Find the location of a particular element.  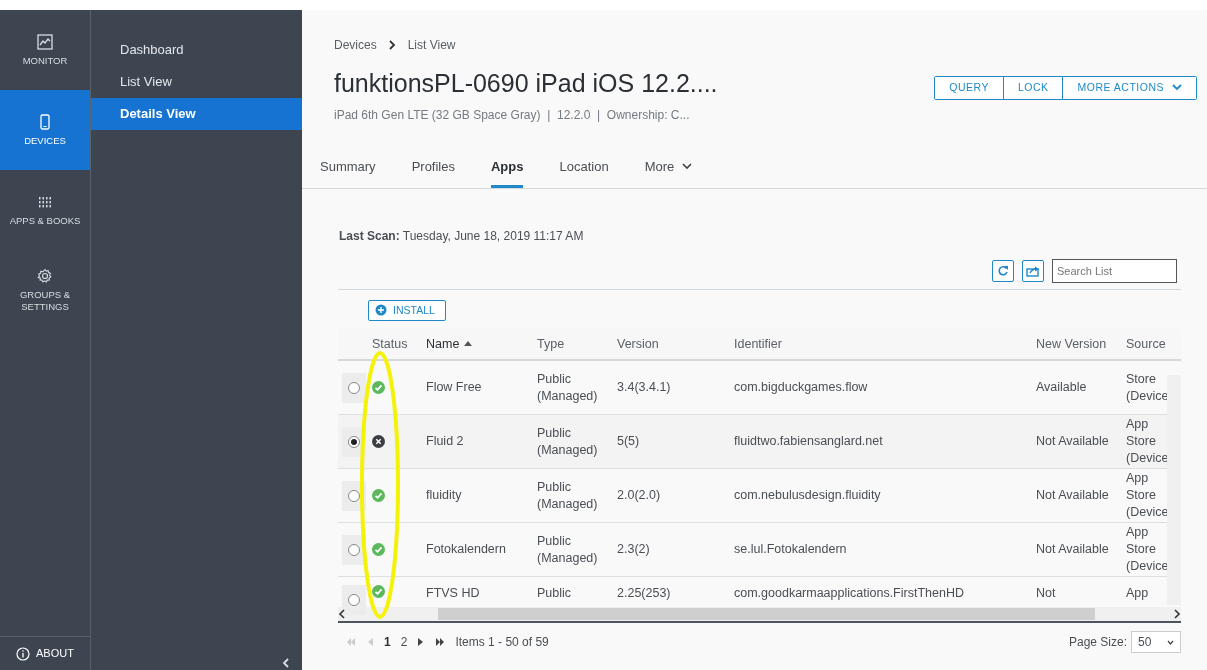

last-page-icon is located at coordinates (440, 642).